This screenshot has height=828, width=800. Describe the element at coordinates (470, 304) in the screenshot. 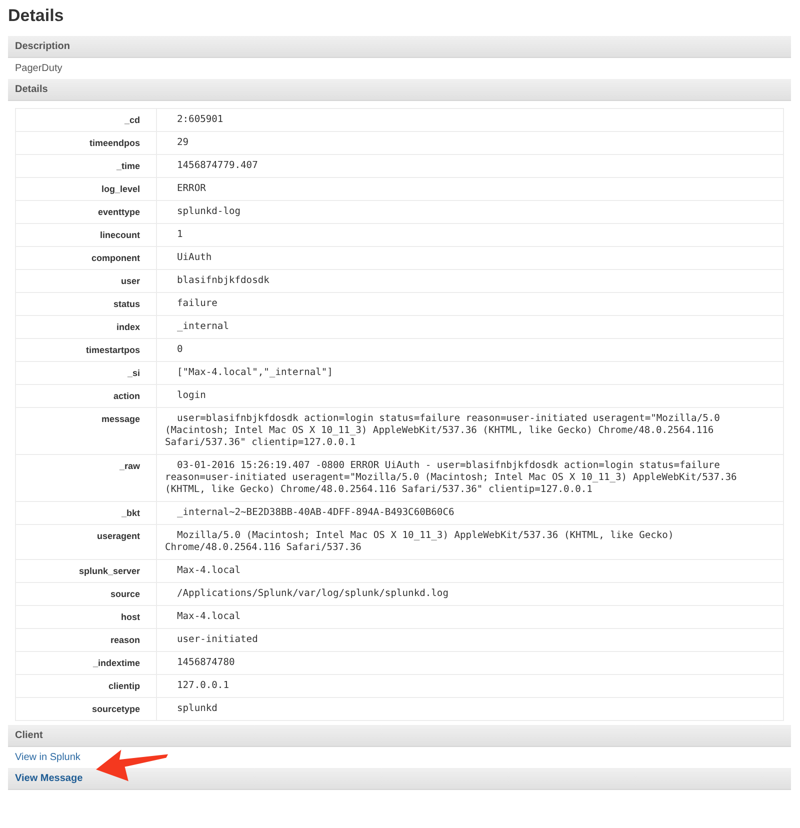

I see `field-value: failure` at that location.